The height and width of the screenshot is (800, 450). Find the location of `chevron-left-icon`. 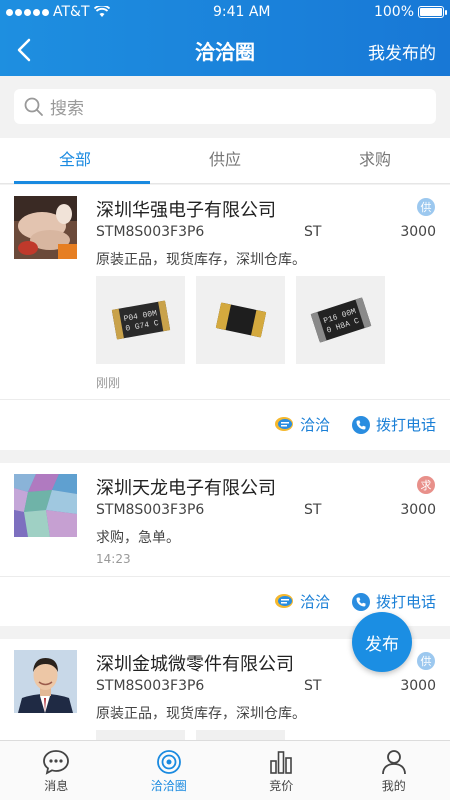

chevron-left-icon is located at coordinates (24, 50).